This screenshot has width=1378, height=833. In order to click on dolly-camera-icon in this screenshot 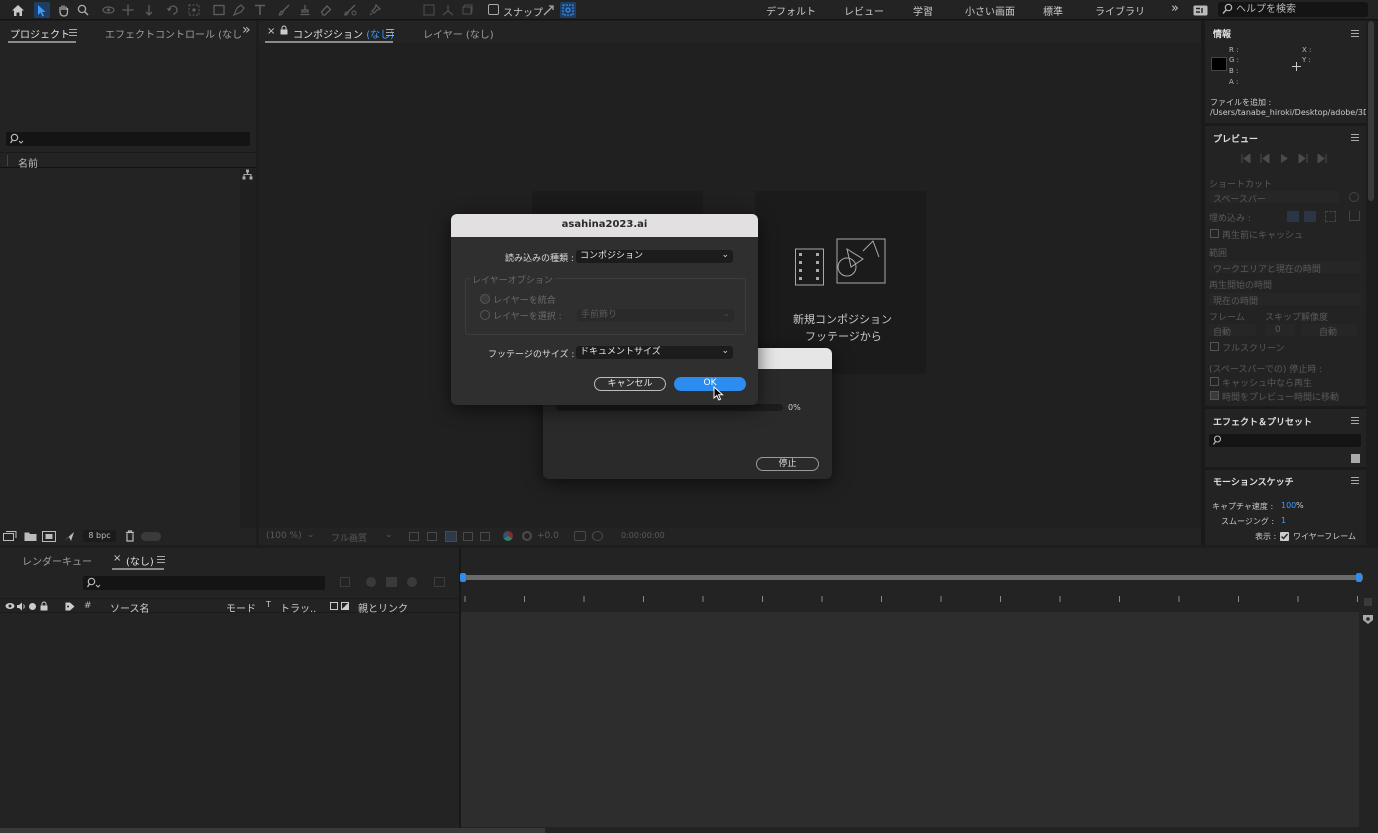, I will do `click(149, 10)`.